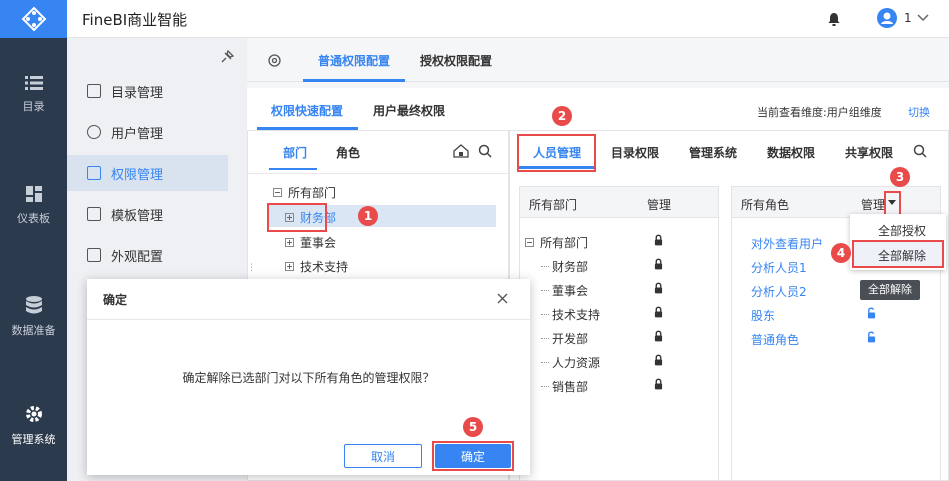 Image resolution: width=949 pixels, height=481 pixels. What do you see at coordinates (383, 456) in the screenshot?
I see `cancel-button: 取消` at bounding box center [383, 456].